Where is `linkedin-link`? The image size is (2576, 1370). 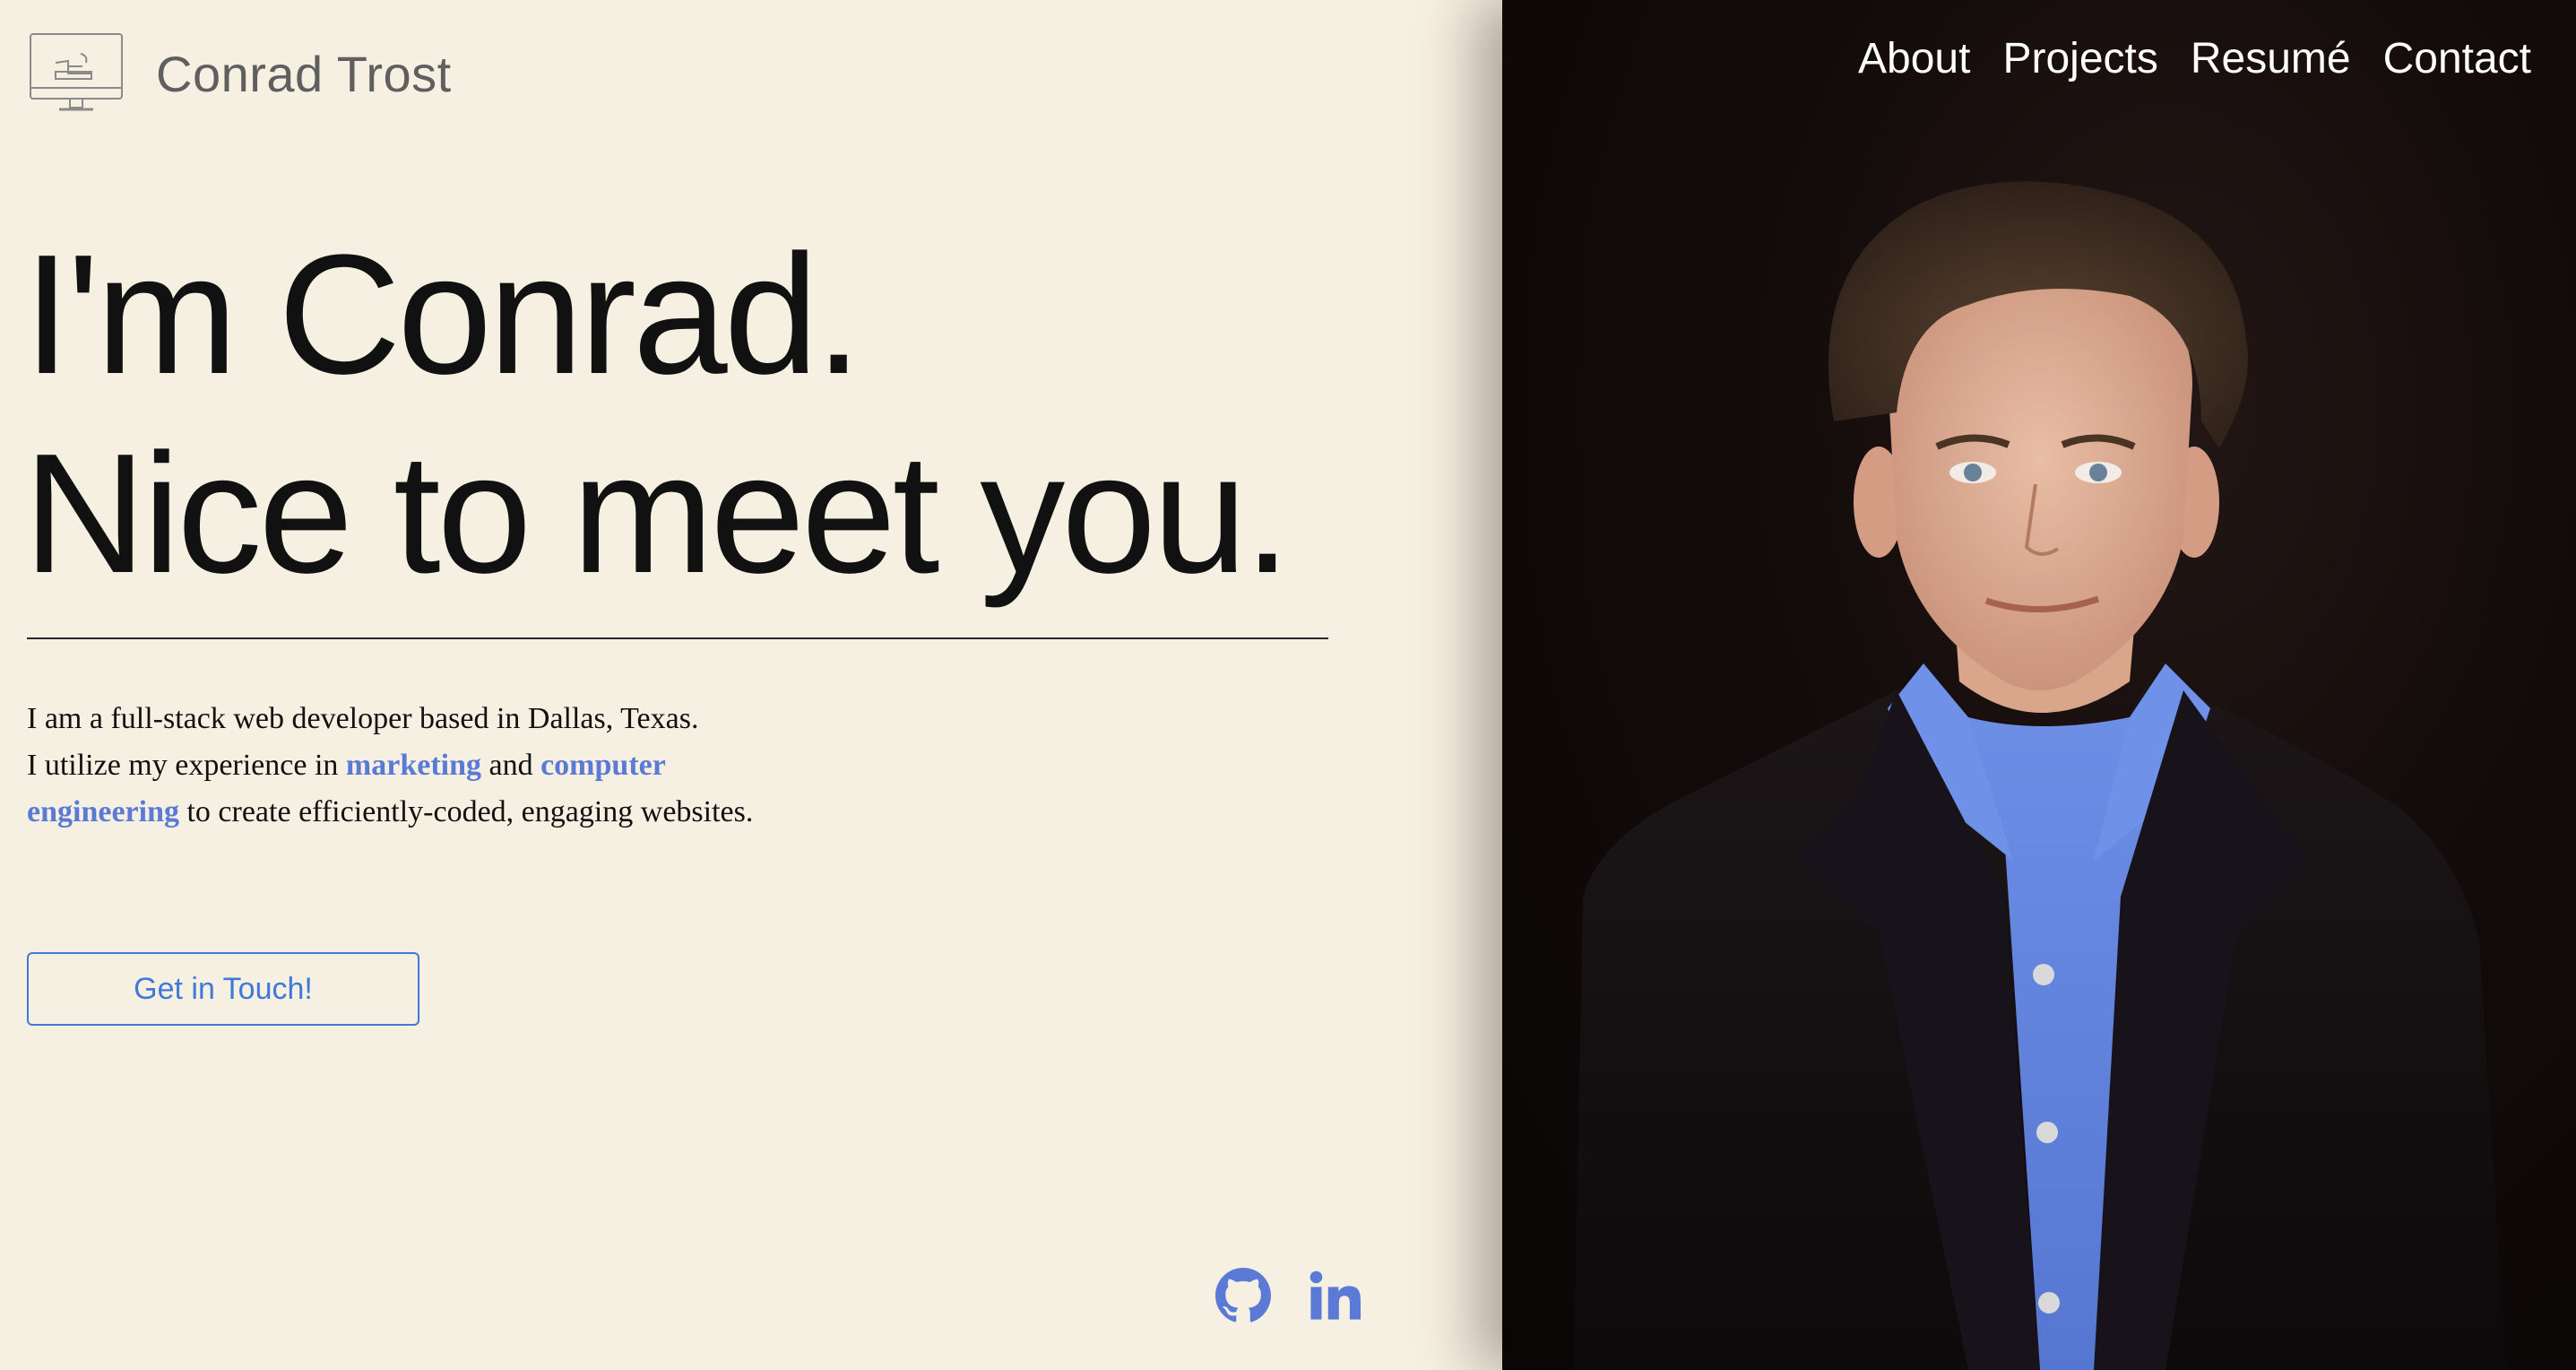
linkedin-link is located at coordinates (1334, 1295).